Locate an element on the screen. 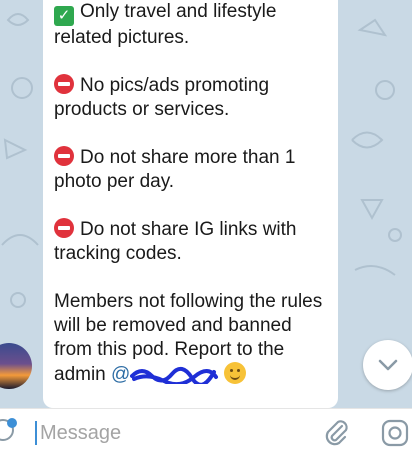 The height and width of the screenshot is (455, 412). admin-mention-link: @ is located at coordinates (120, 374).